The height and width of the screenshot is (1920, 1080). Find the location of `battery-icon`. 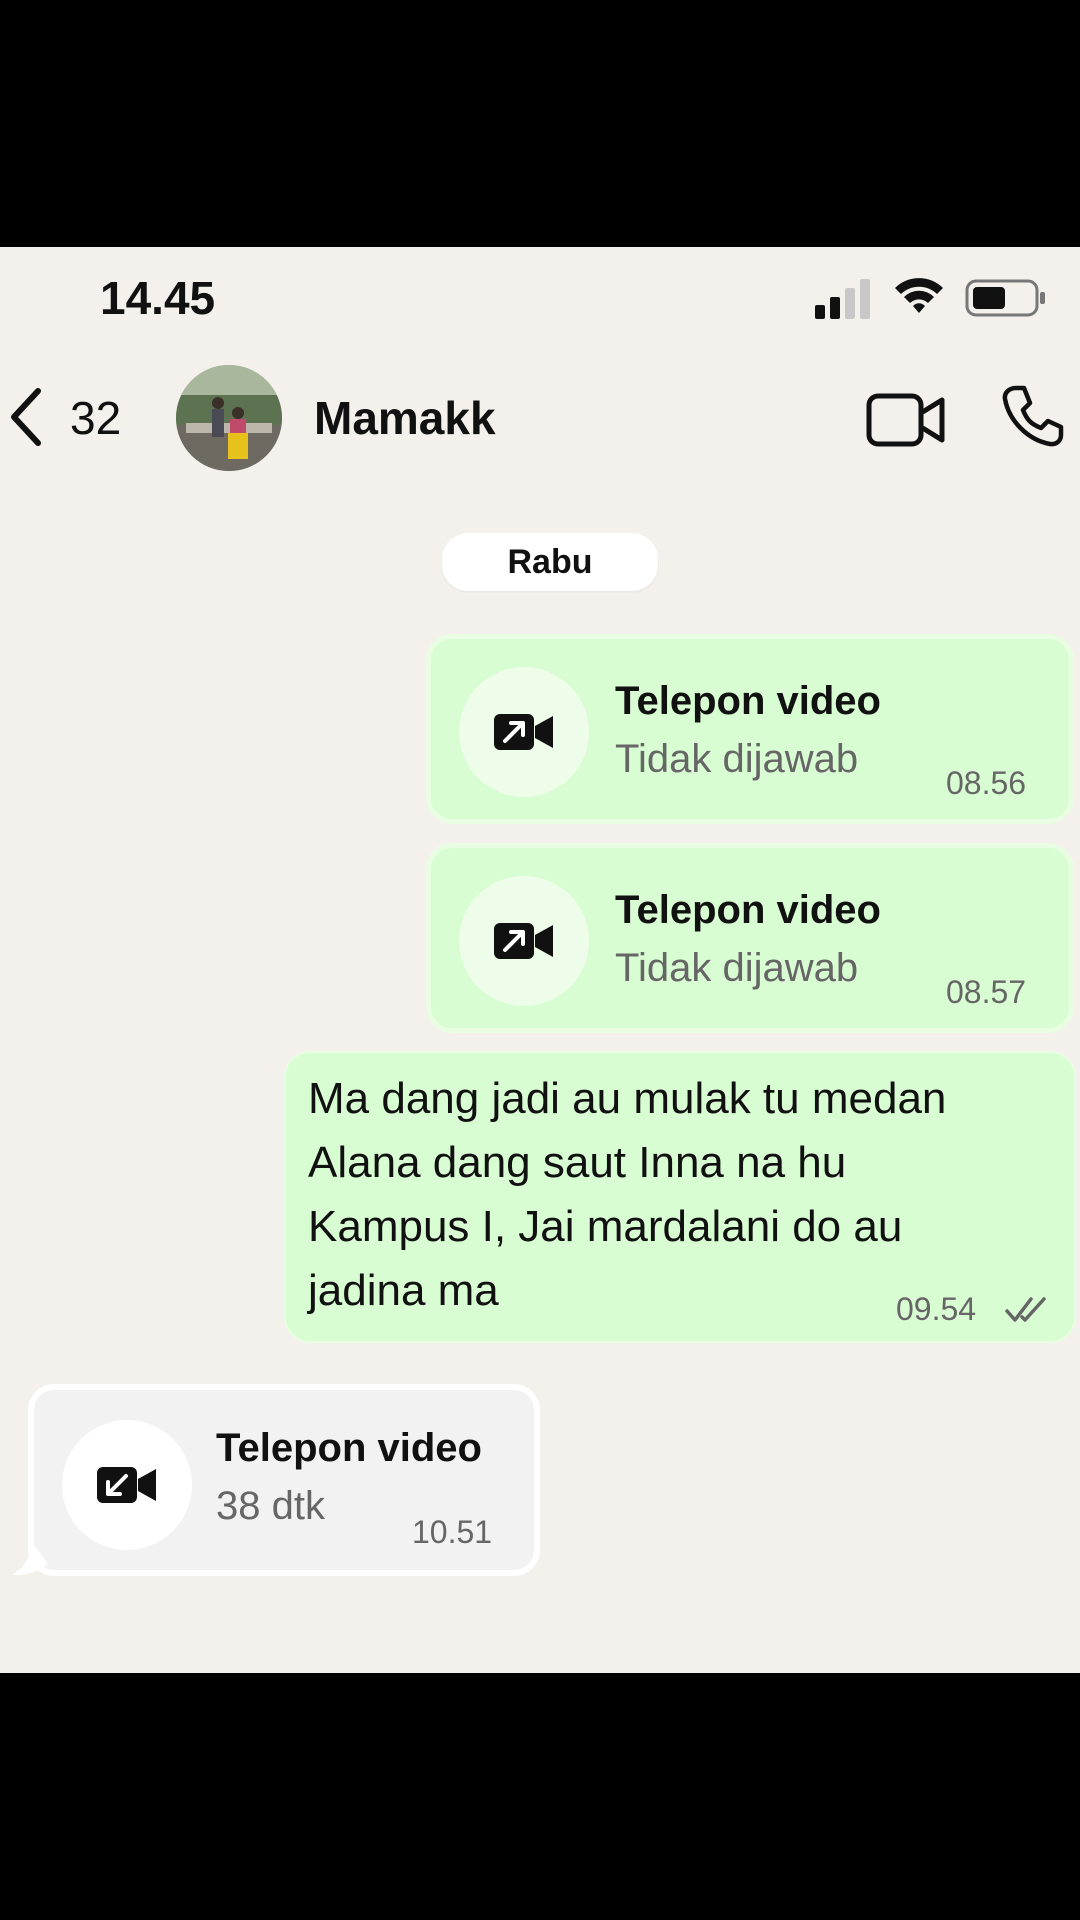

battery-icon is located at coordinates (1005, 298).